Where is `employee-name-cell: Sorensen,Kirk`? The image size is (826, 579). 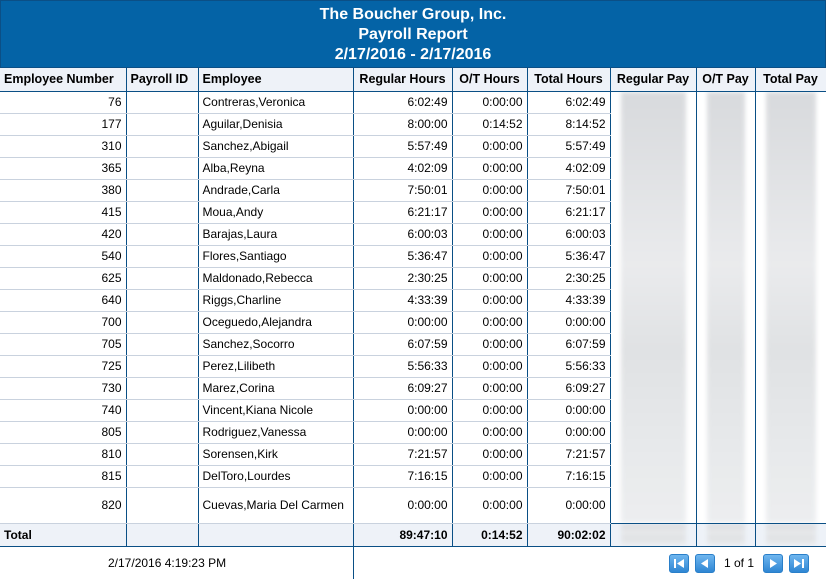
employee-name-cell: Sorensen,Kirk is located at coordinates (276, 454).